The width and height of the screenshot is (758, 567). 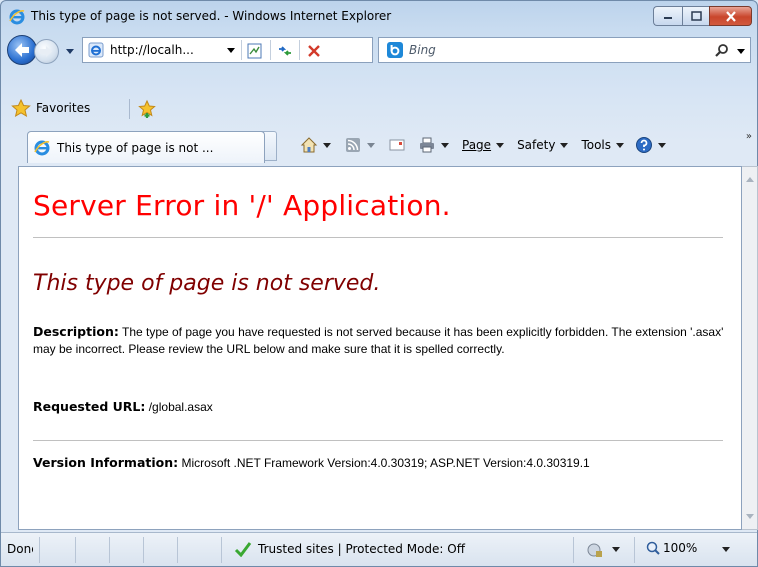 I want to click on minimize-icon, so click(x=668, y=18).